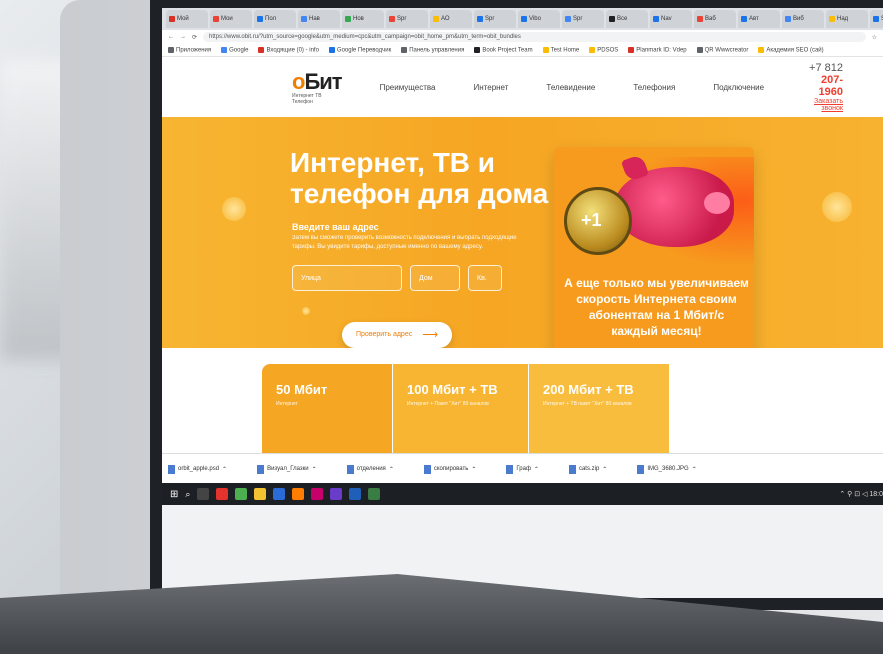 Image resolution: width=883 pixels, height=654 pixels. I want to click on tab-label: Все, so click(622, 19).